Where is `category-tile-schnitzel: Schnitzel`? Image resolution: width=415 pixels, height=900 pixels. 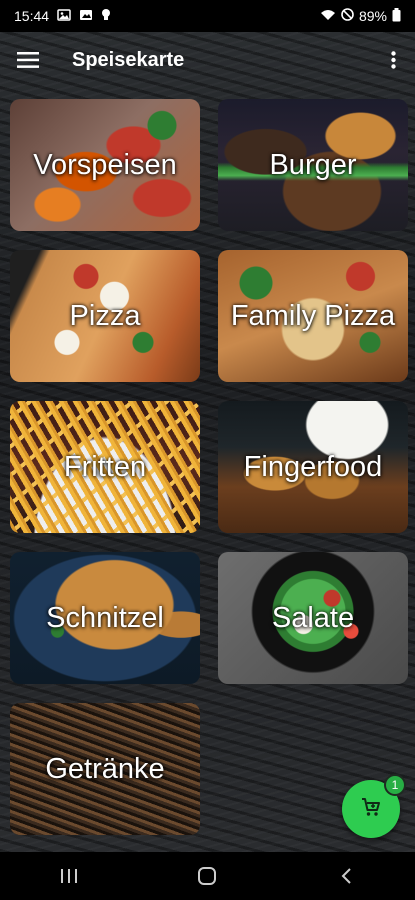
category-tile-schnitzel: Schnitzel is located at coordinates (105, 618).